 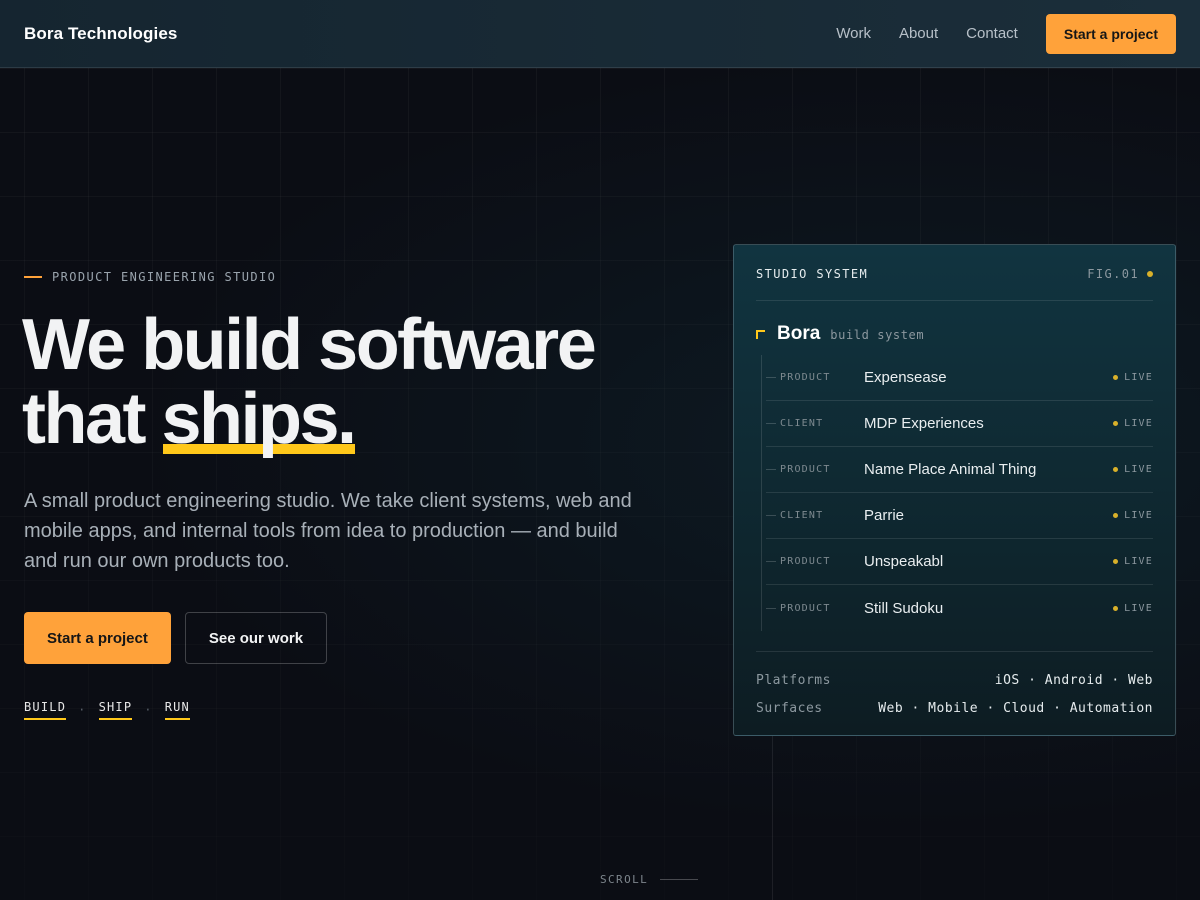 I want to click on headline-line-2-prefix: that, so click(x=92, y=419).